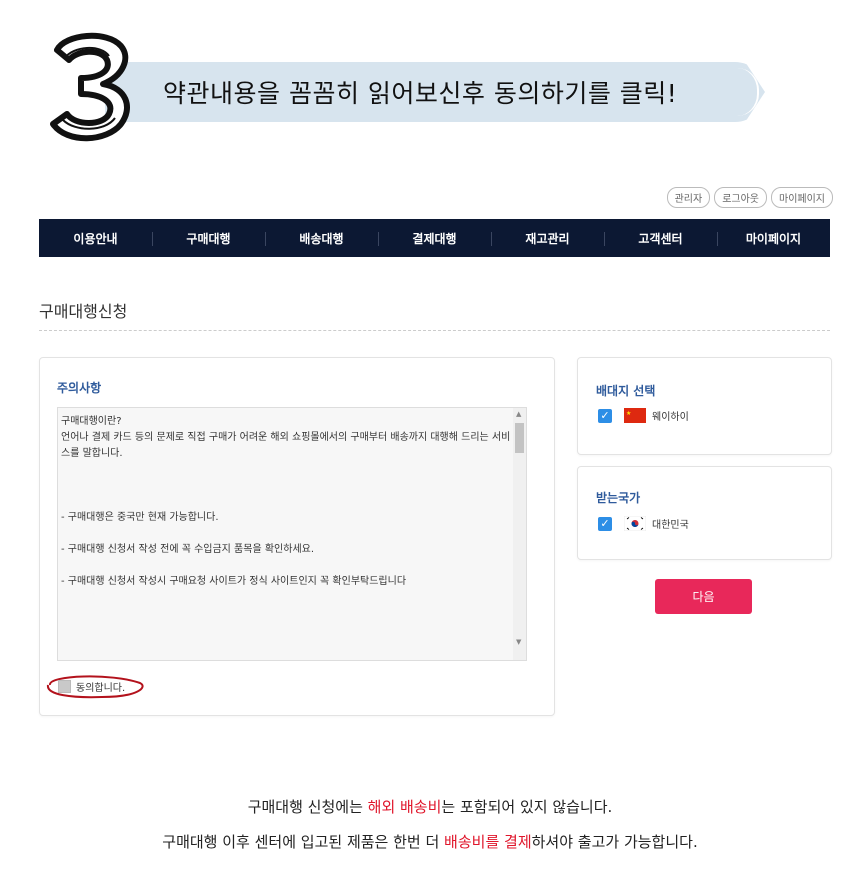 The image size is (860, 883). What do you see at coordinates (703, 596) in the screenshot?
I see `next-button: 다음` at bounding box center [703, 596].